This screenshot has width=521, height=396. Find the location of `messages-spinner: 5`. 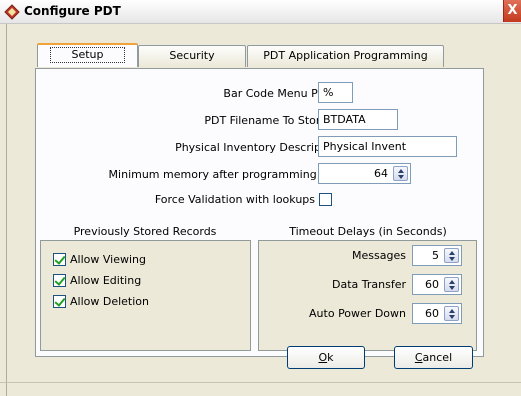

messages-spinner: 5 is located at coordinates (437, 255).